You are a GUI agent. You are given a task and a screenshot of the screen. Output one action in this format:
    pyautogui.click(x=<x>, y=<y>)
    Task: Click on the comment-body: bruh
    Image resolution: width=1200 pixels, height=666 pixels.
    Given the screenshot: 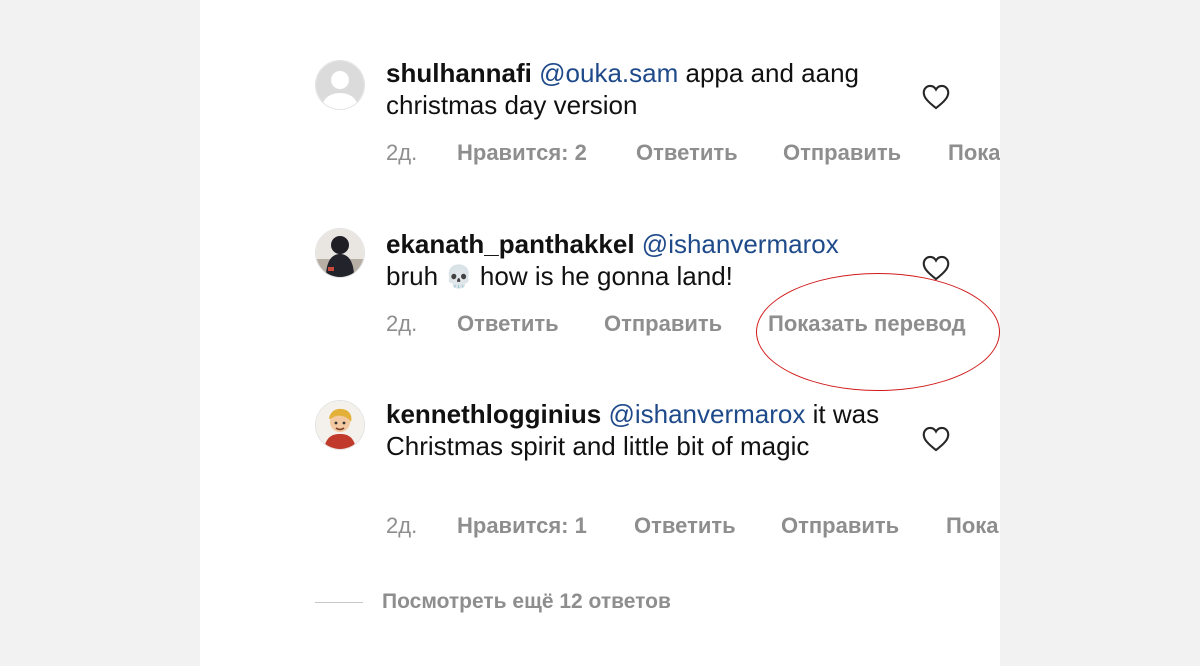 What is the action you would take?
    pyautogui.click(x=412, y=276)
    